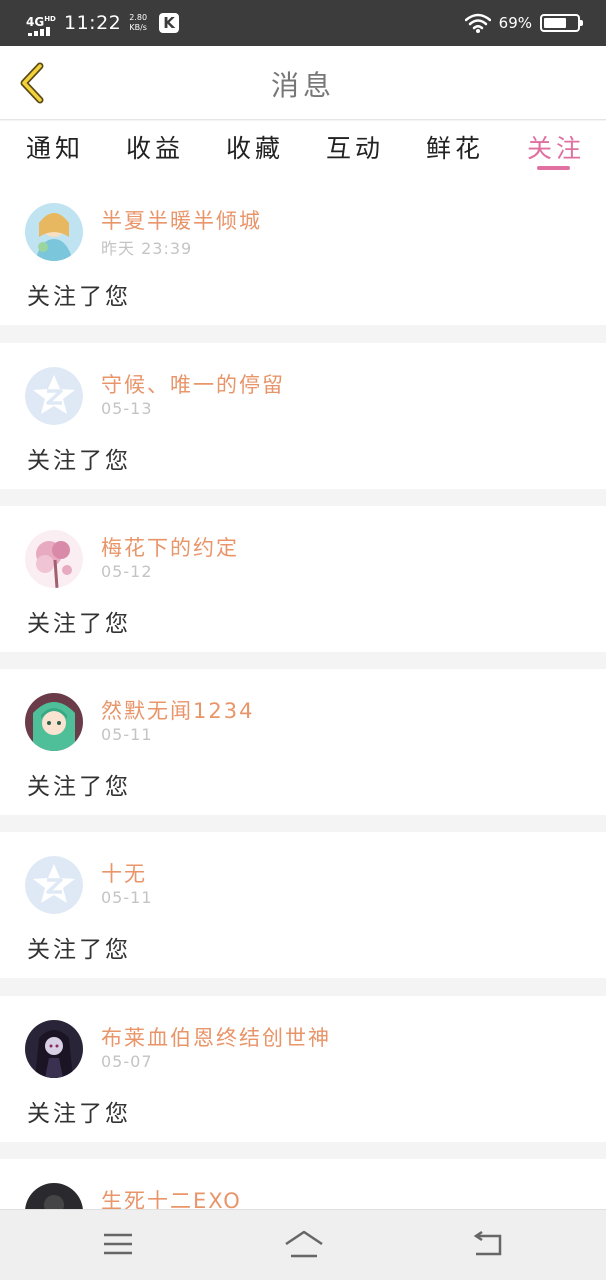 The height and width of the screenshot is (1280, 606). I want to click on battery-percent: 69%, so click(515, 23).